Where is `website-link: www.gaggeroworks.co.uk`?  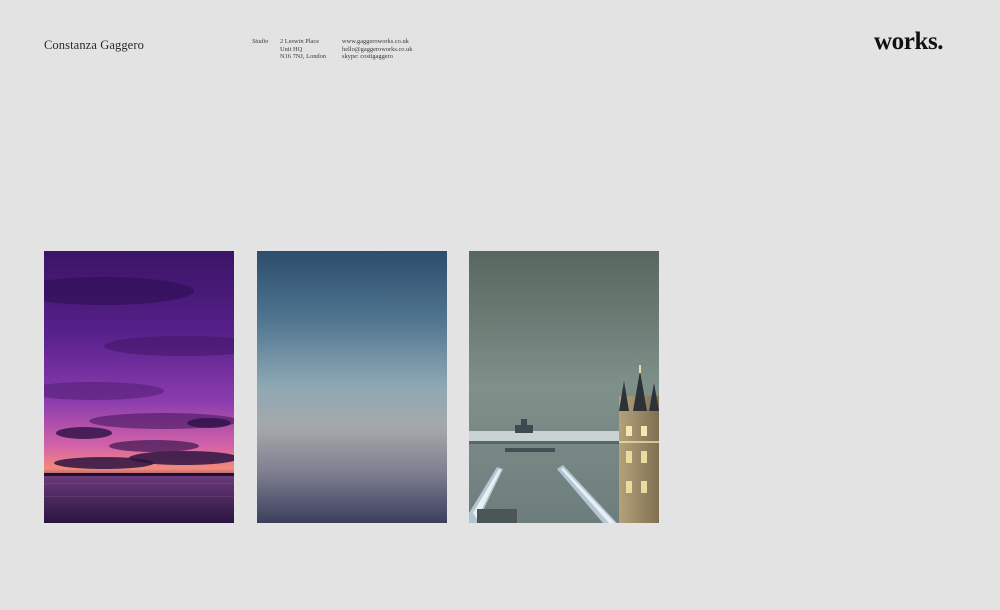
website-link: www.gaggeroworks.co.uk is located at coordinates (377, 42).